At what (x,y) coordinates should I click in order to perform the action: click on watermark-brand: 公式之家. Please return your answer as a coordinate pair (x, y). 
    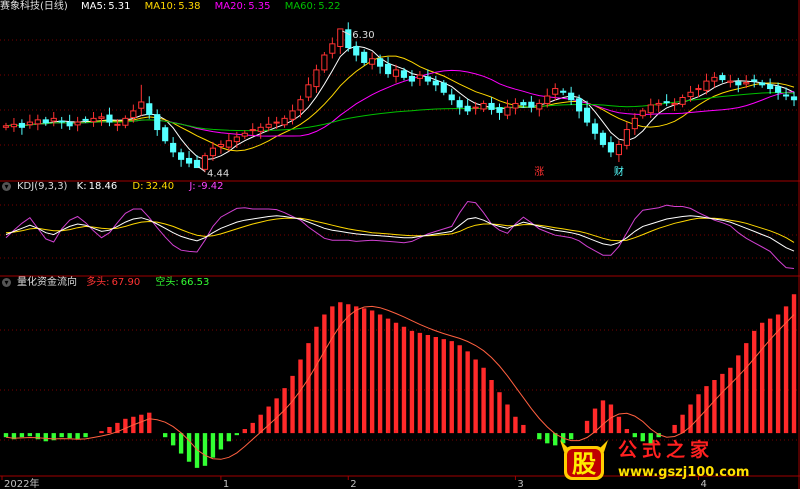
    Looking at the image, I should click on (666, 449).